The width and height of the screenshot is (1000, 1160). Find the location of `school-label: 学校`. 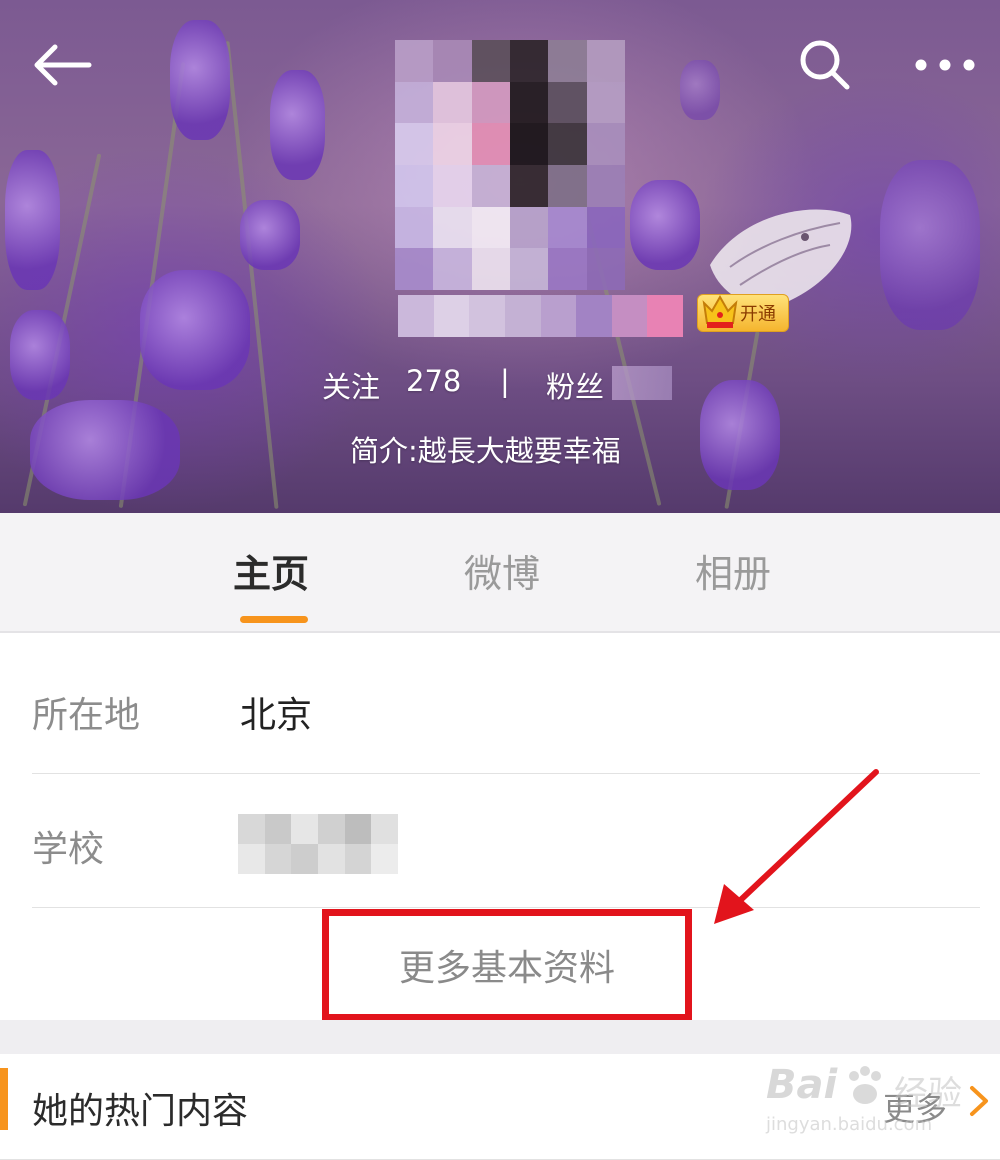

school-label: 学校 is located at coordinates (68, 849).